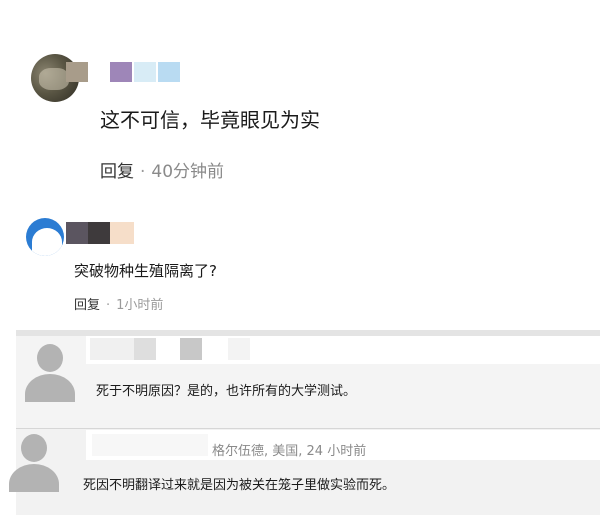 The width and height of the screenshot is (600, 515). I want to click on timestamp: 40分钟前, so click(188, 172).